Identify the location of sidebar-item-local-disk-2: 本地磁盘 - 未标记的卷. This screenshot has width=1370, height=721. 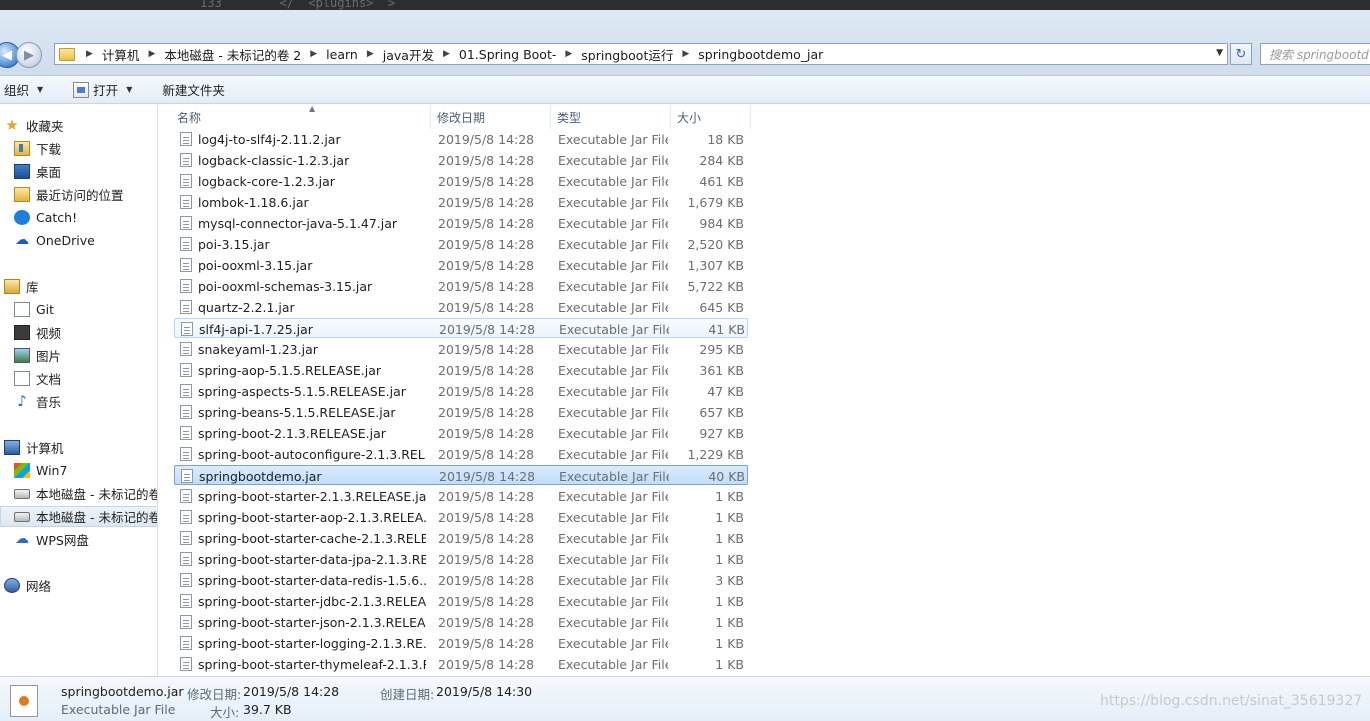
(78, 516).